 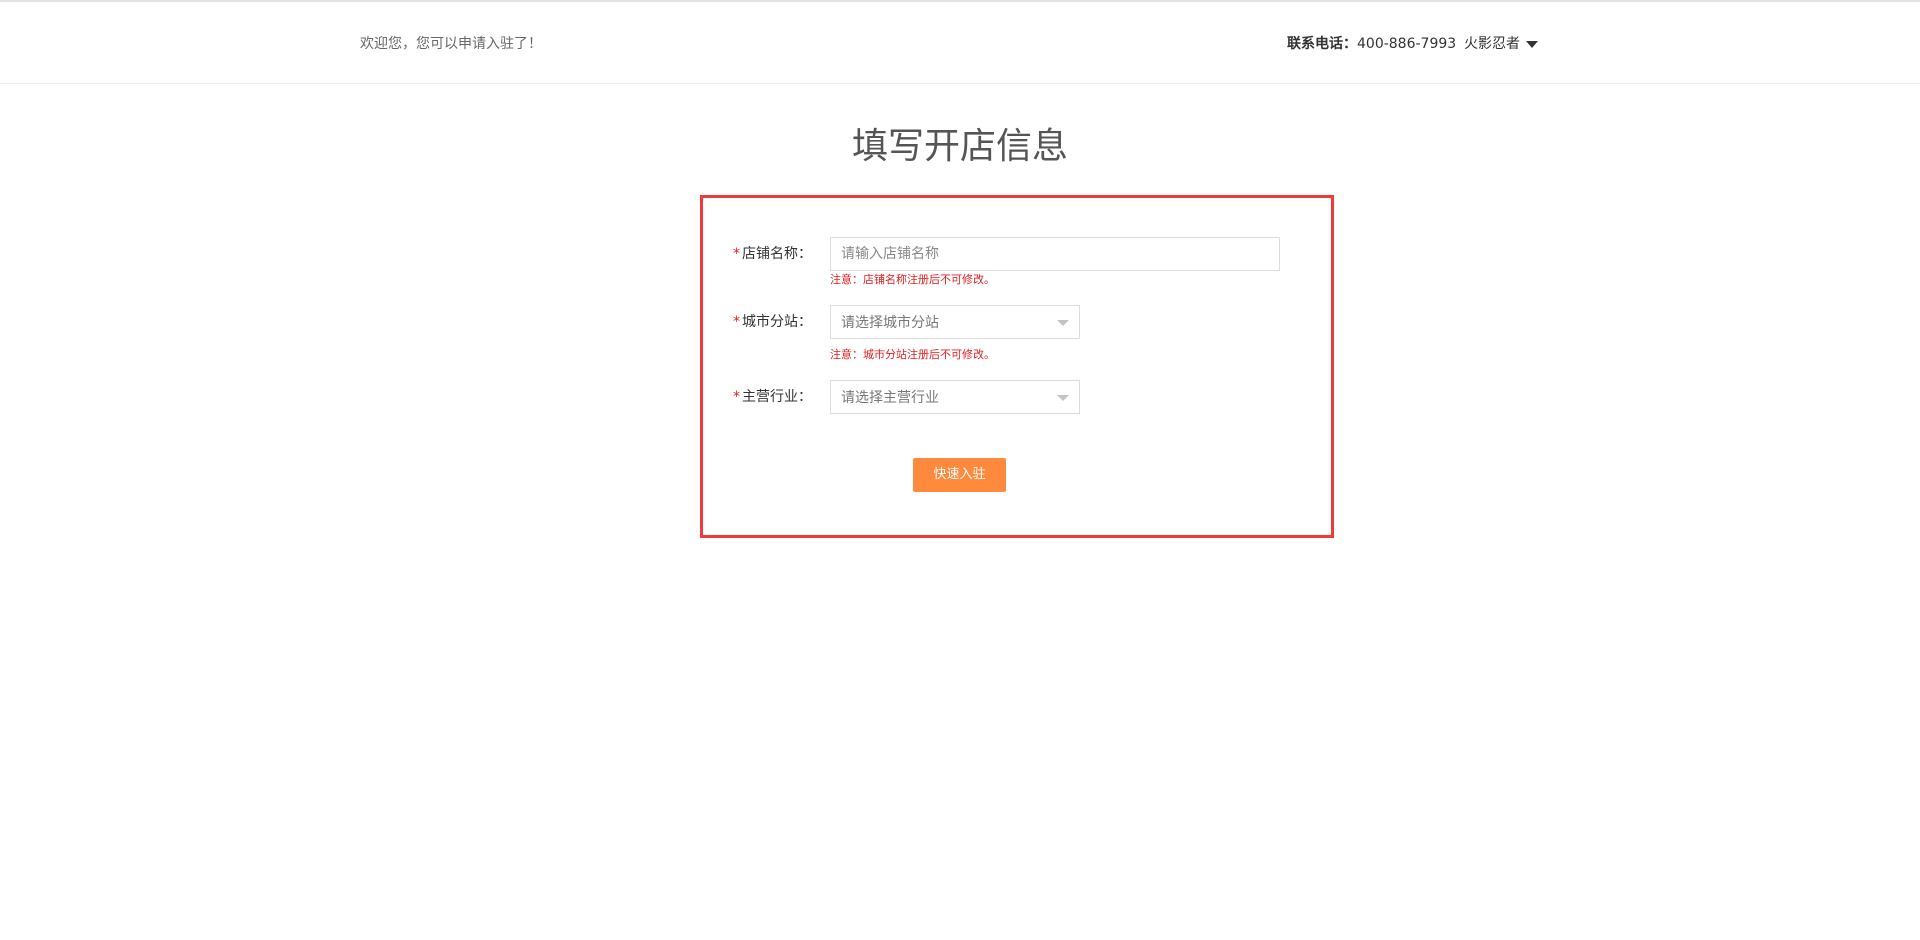 What do you see at coordinates (451, 44) in the screenshot?
I see `welcome-text: 欢迎您，您可以申请入驻了！` at bounding box center [451, 44].